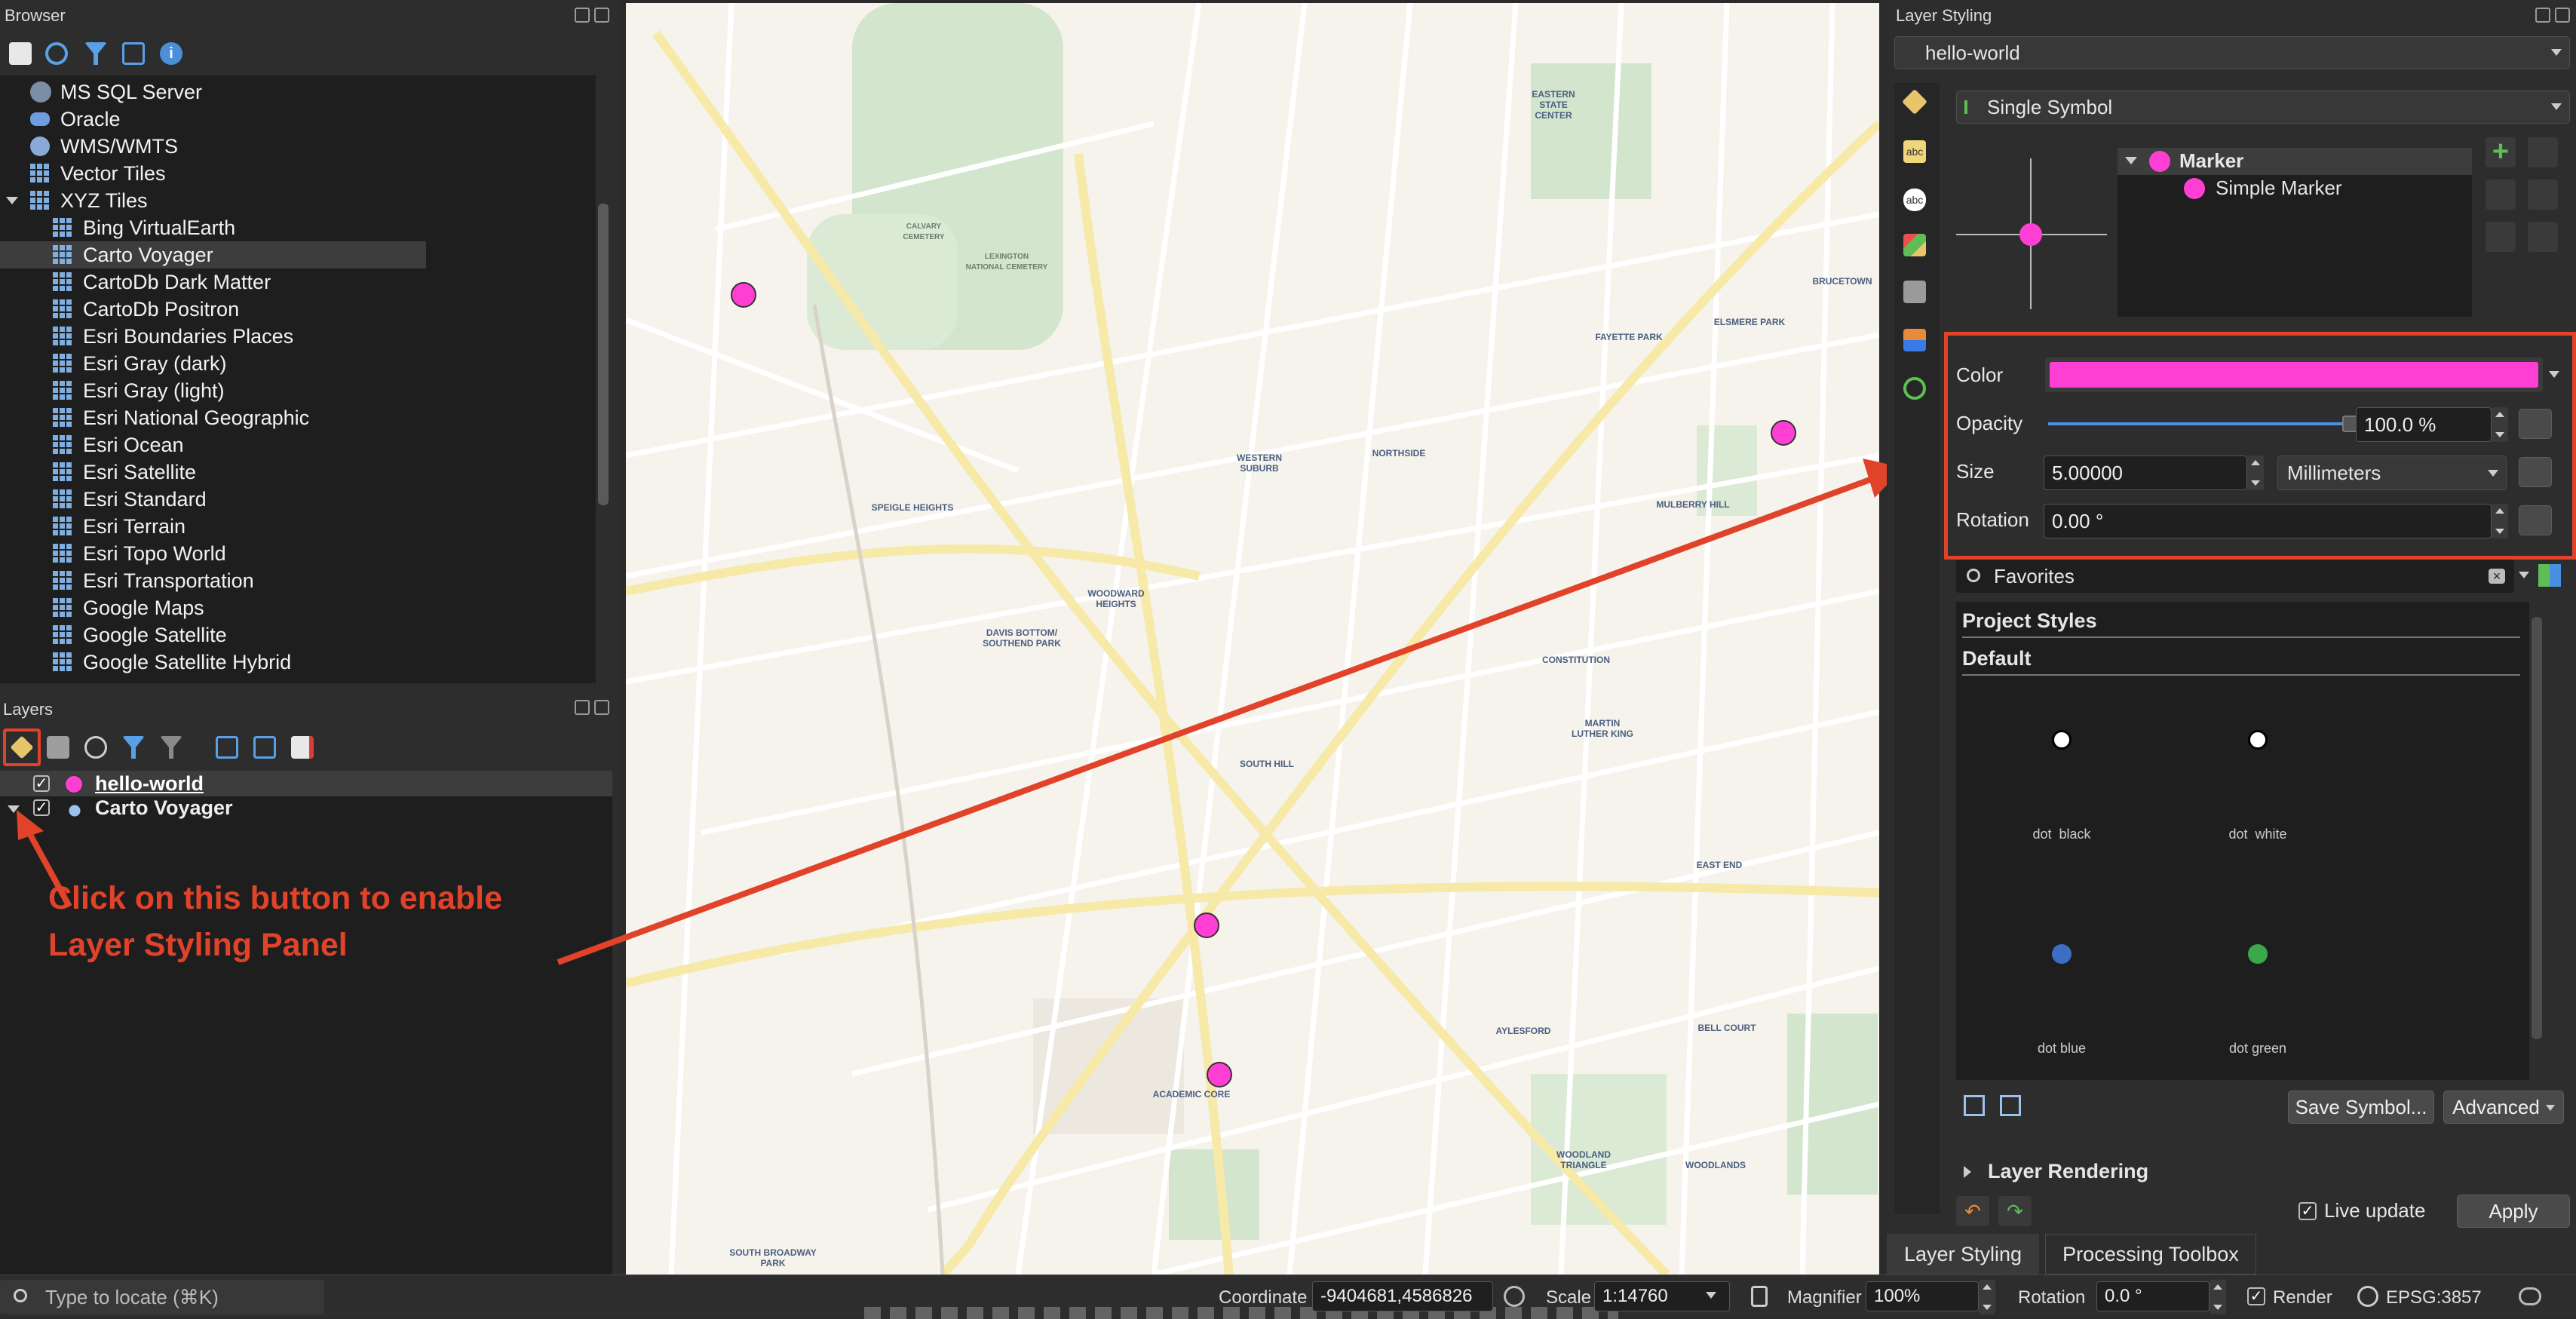 The height and width of the screenshot is (1319, 2576). I want to click on render-checkbox: ✓, so click(2256, 1296).